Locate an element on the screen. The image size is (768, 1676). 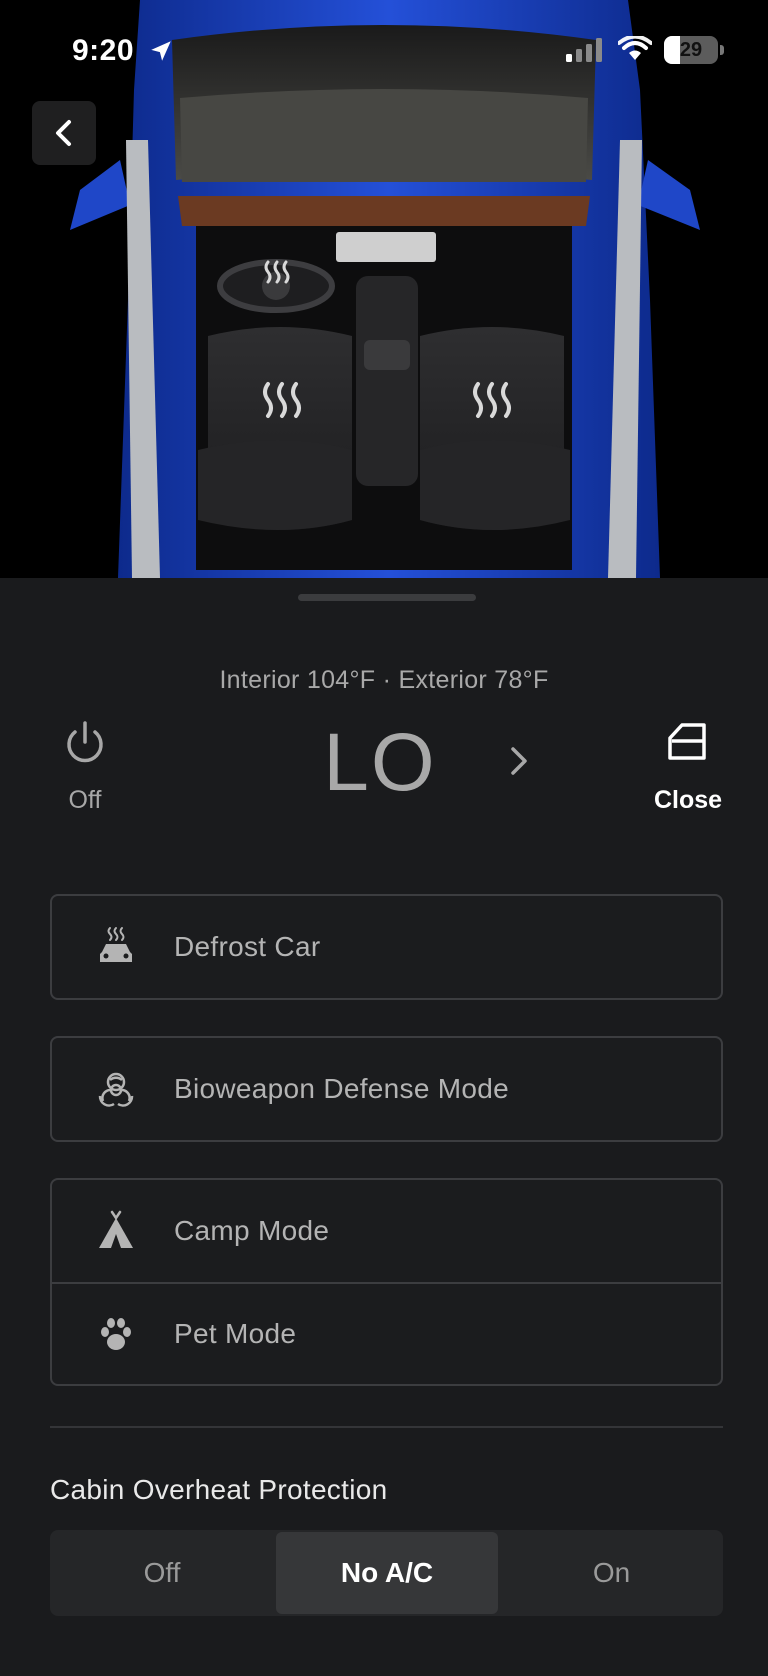
biohazard-icon is located at coordinates (116, 1089).